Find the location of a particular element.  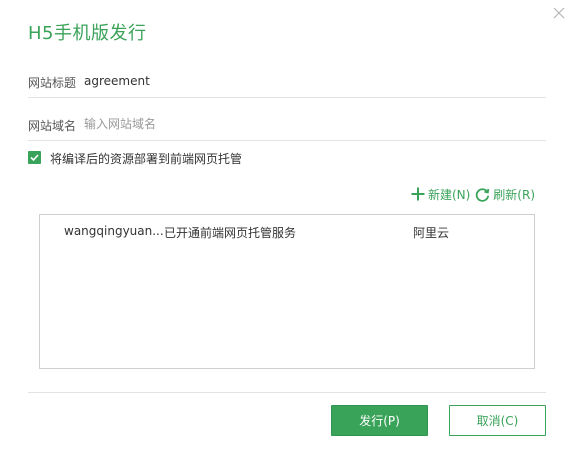

refresh-icon is located at coordinates (483, 194).